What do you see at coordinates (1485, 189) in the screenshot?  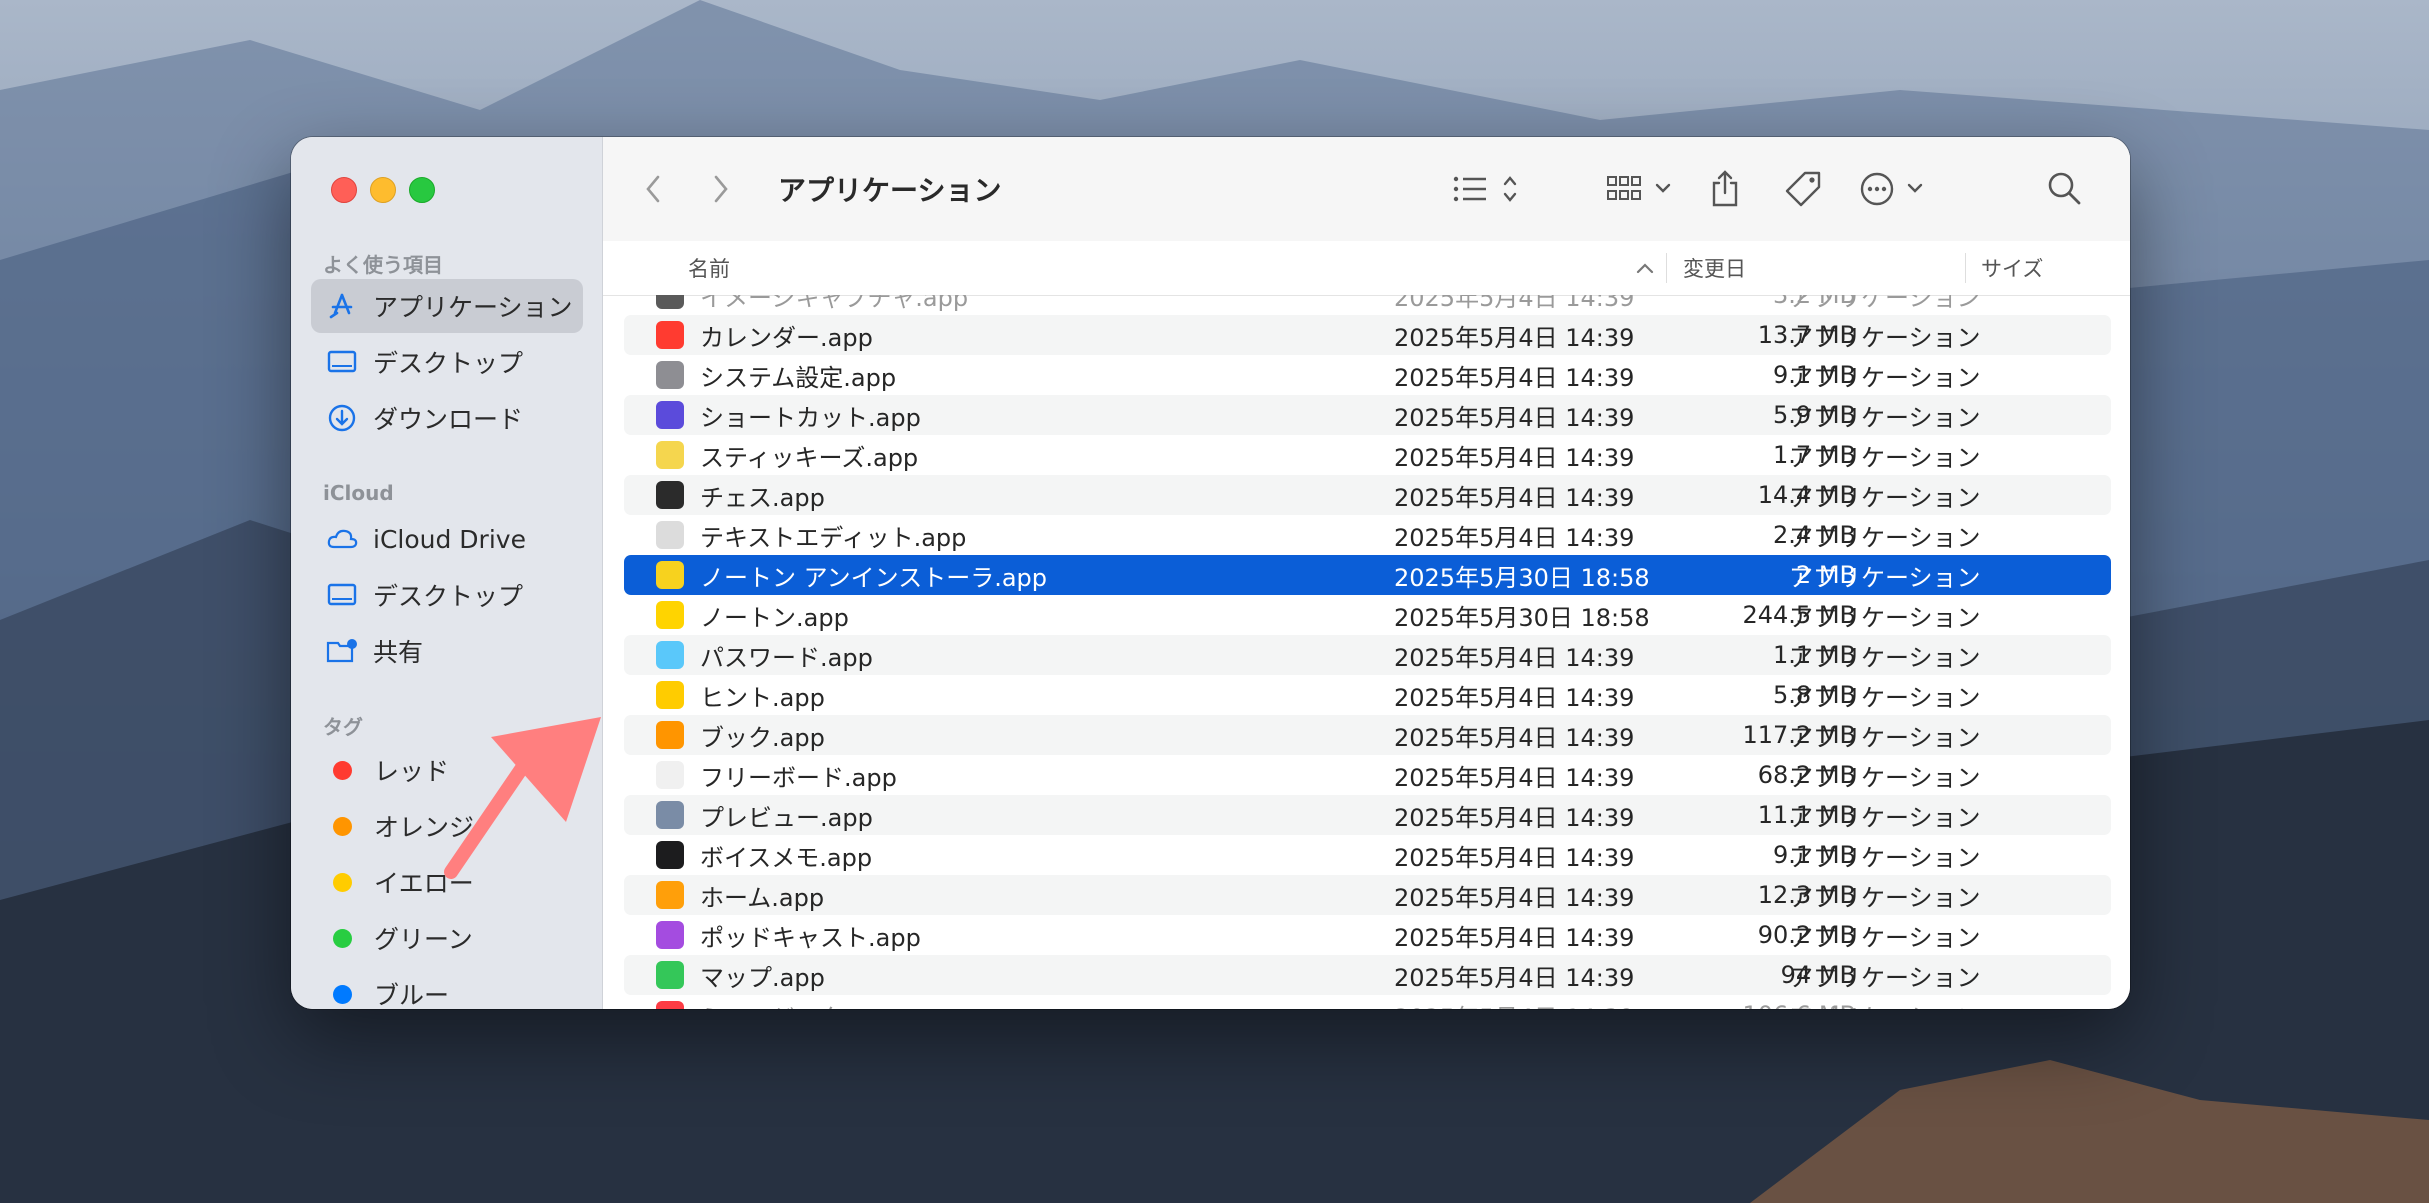 I see `list-view-icon` at bounding box center [1485, 189].